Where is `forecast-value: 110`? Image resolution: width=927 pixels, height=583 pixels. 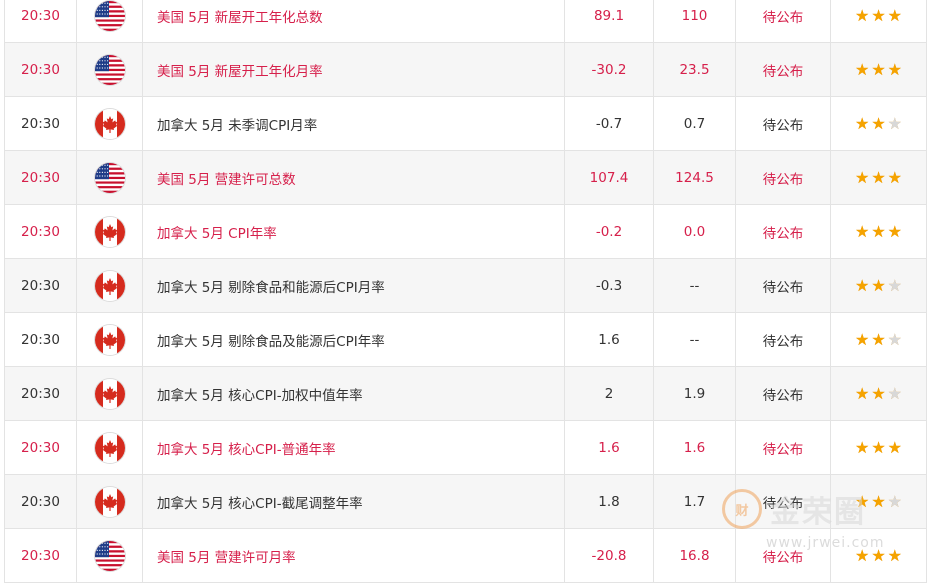 forecast-value: 110 is located at coordinates (695, 21).